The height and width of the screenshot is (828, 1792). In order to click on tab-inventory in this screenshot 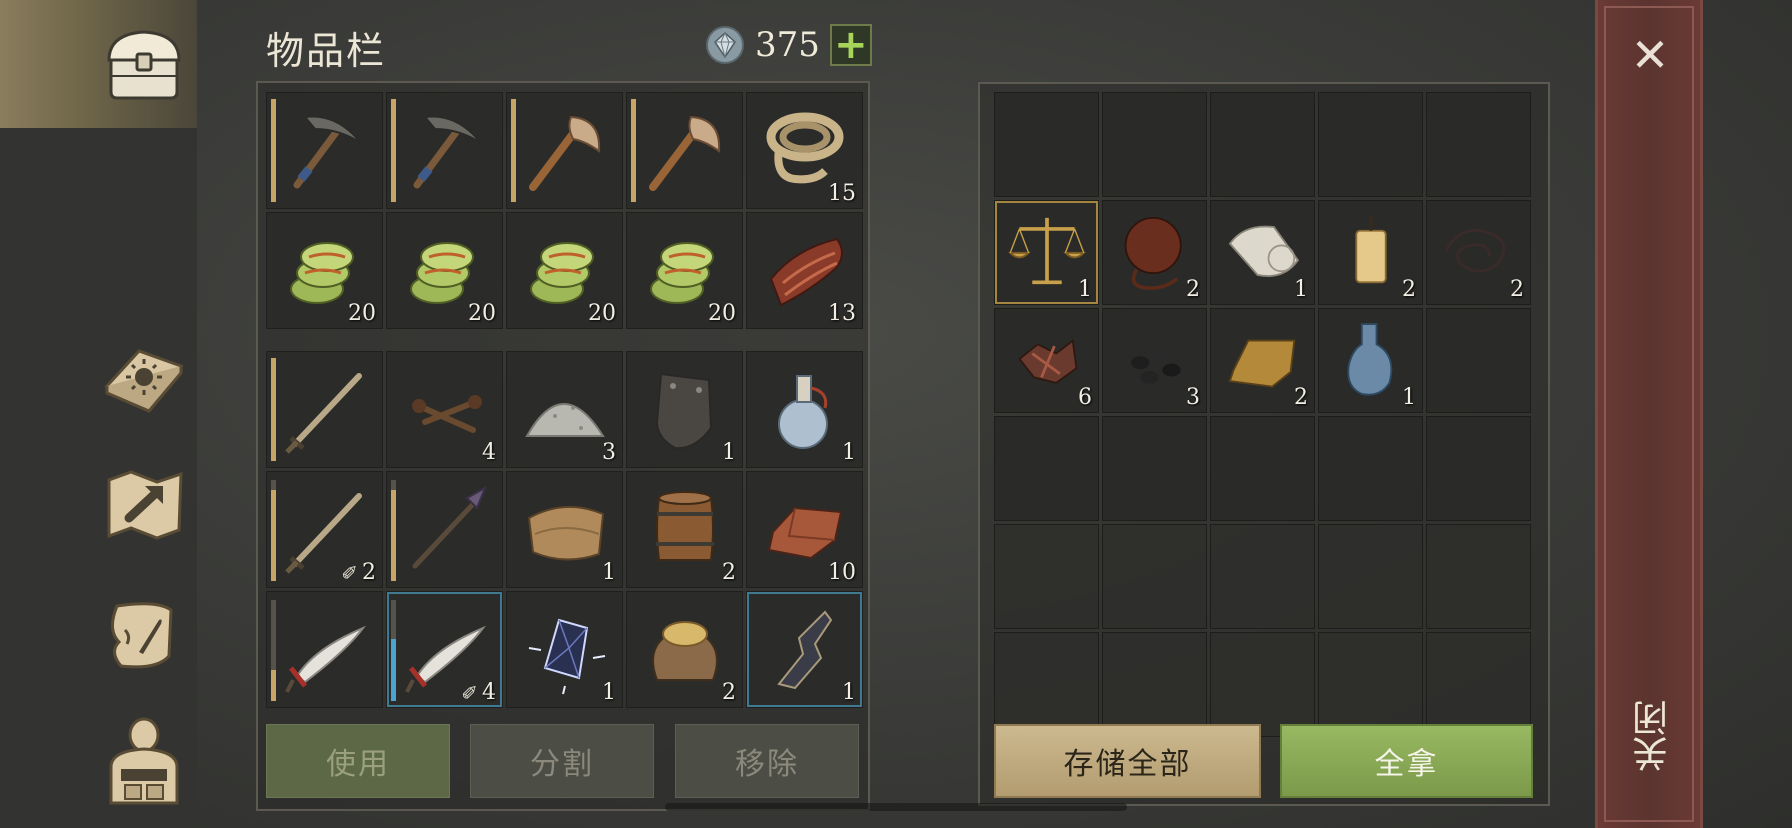, I will do `click(144, 65)`.